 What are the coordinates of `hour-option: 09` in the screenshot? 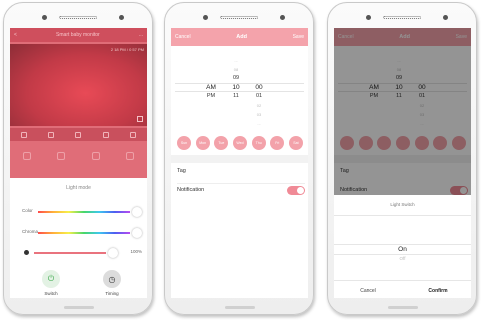 It's located at (236, 78).